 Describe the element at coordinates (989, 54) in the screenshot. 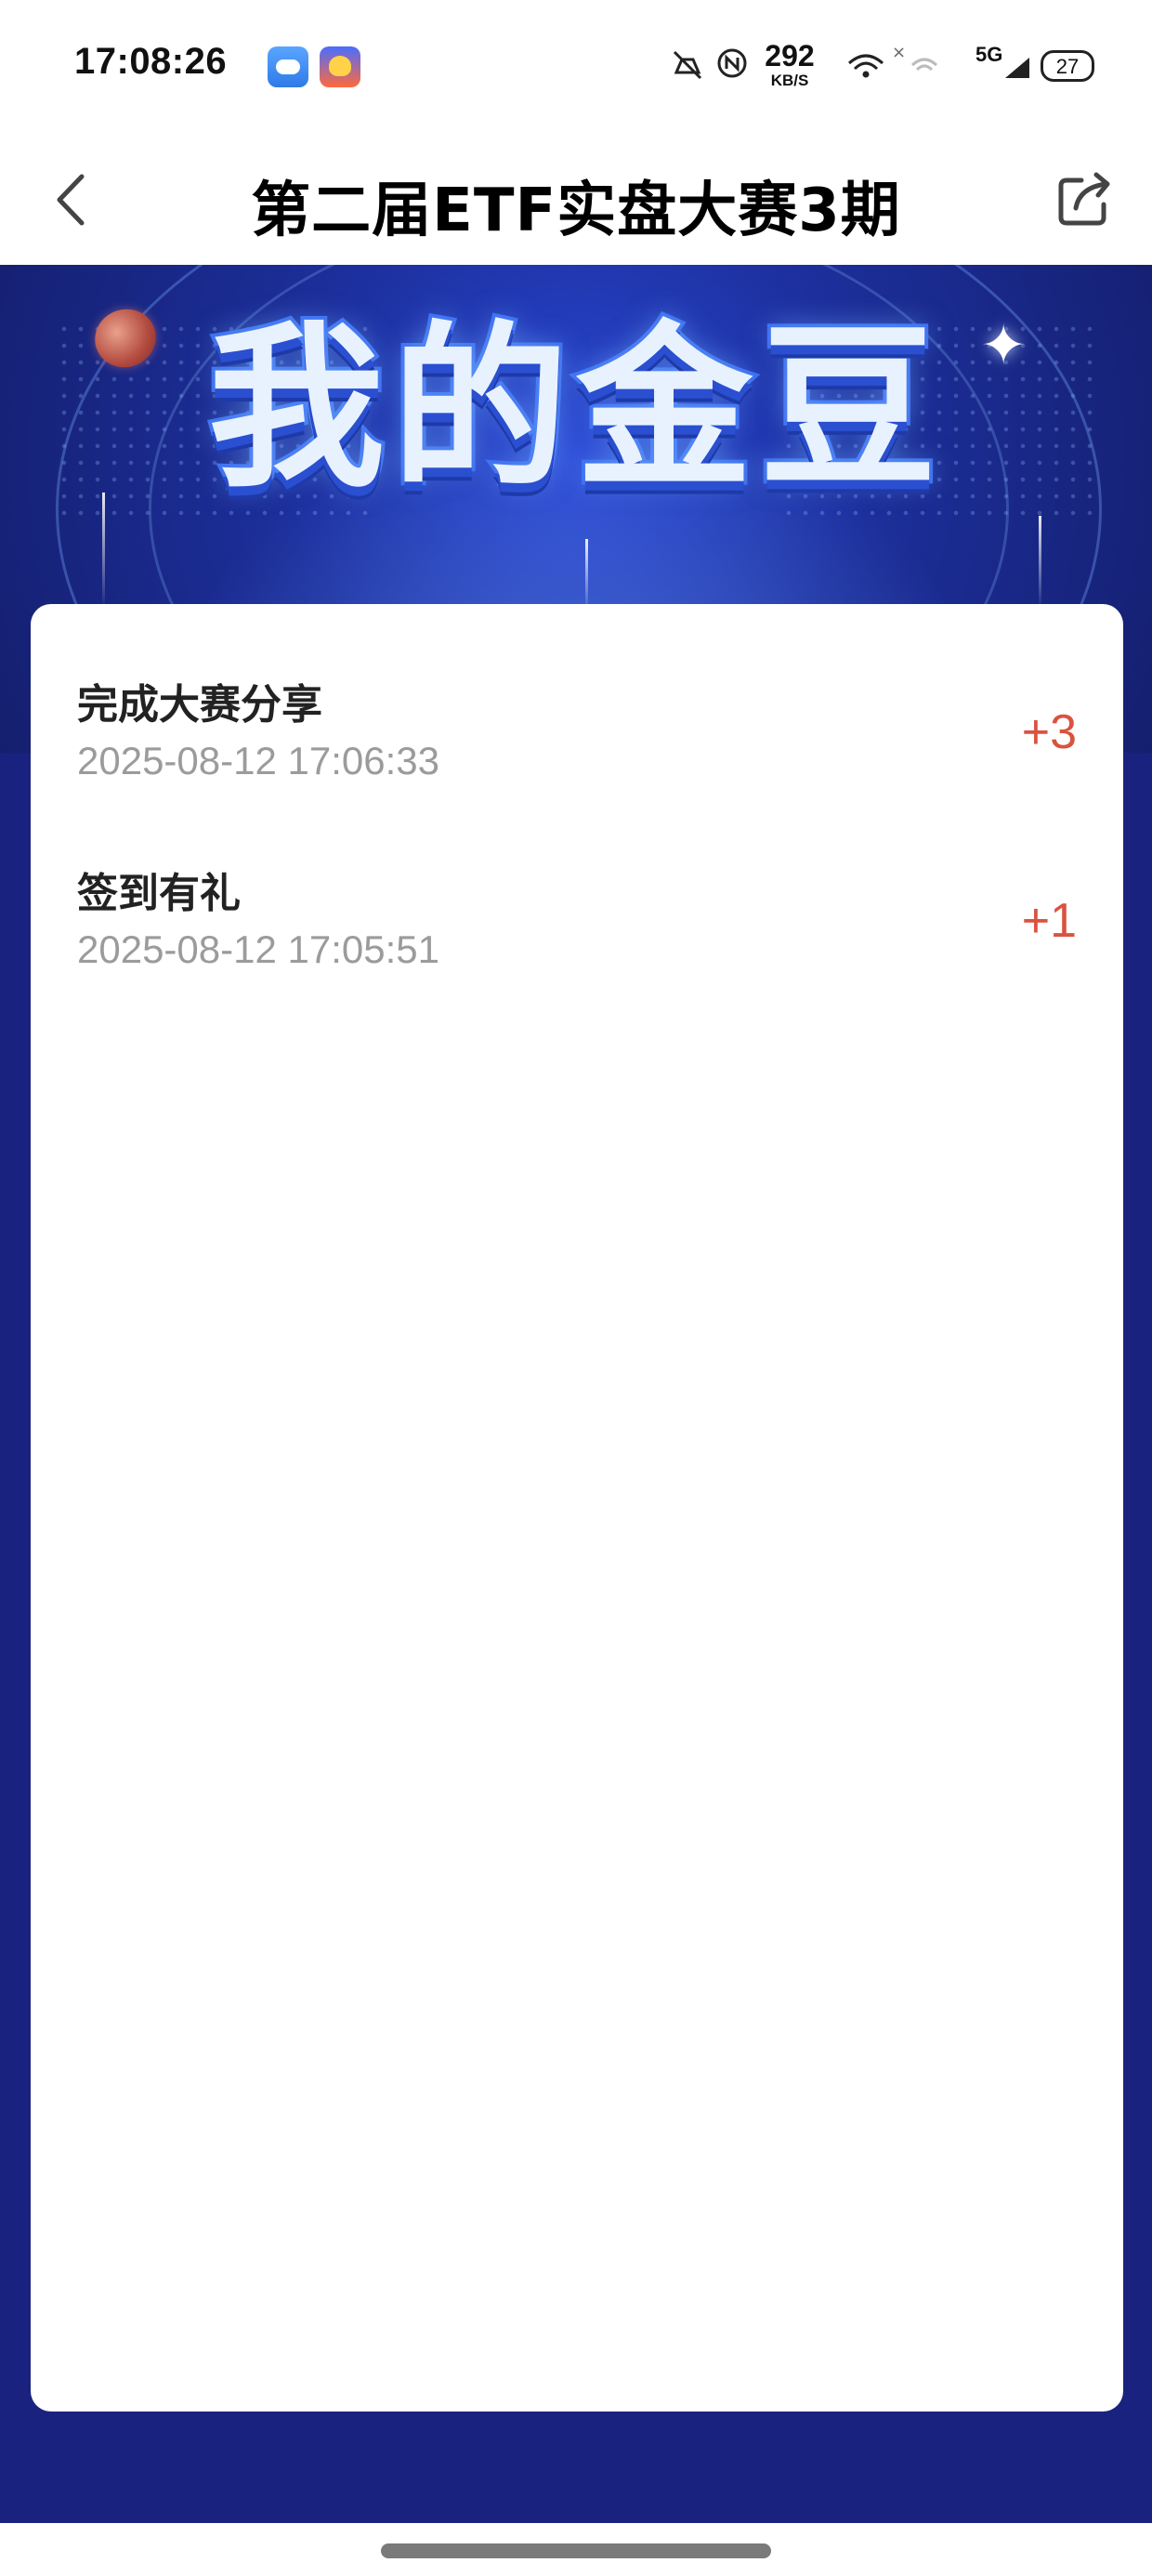

I see `network-type-label: 5G` at that location.